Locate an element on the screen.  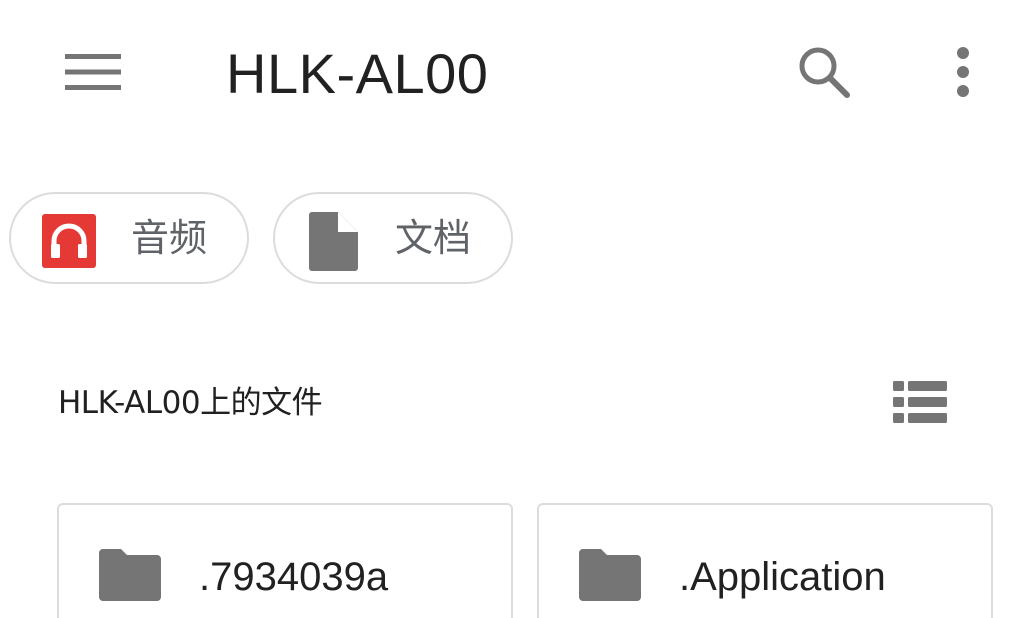
chip-documents: 文档 is located at coordinates (393, 238).